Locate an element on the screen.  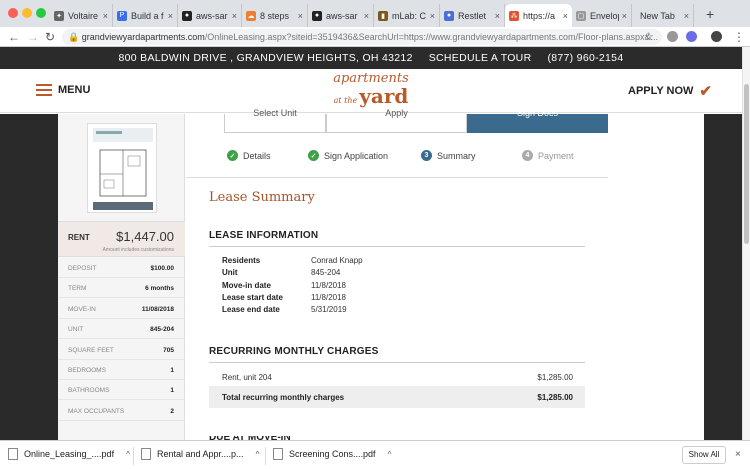
back-arrow-icon: ← is located at coordinates (14, 37).